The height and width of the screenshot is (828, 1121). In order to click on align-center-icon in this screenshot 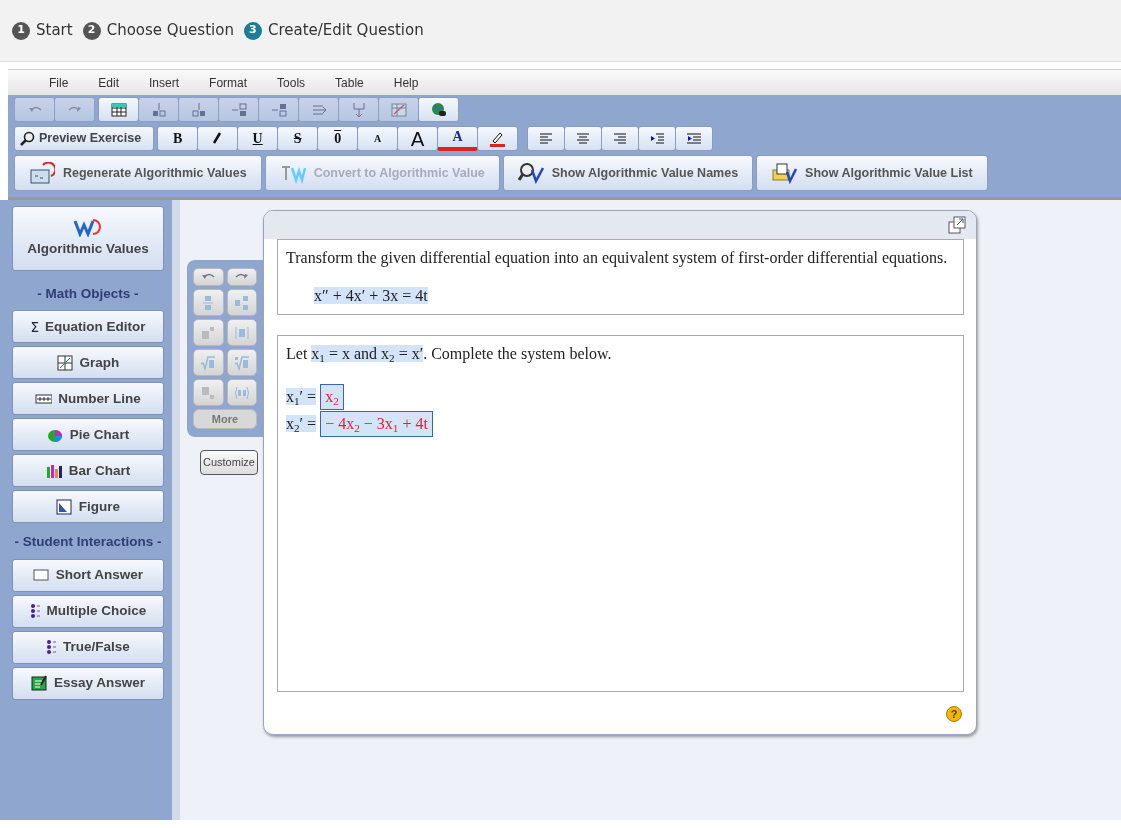, I will do `click(583, 138)`.